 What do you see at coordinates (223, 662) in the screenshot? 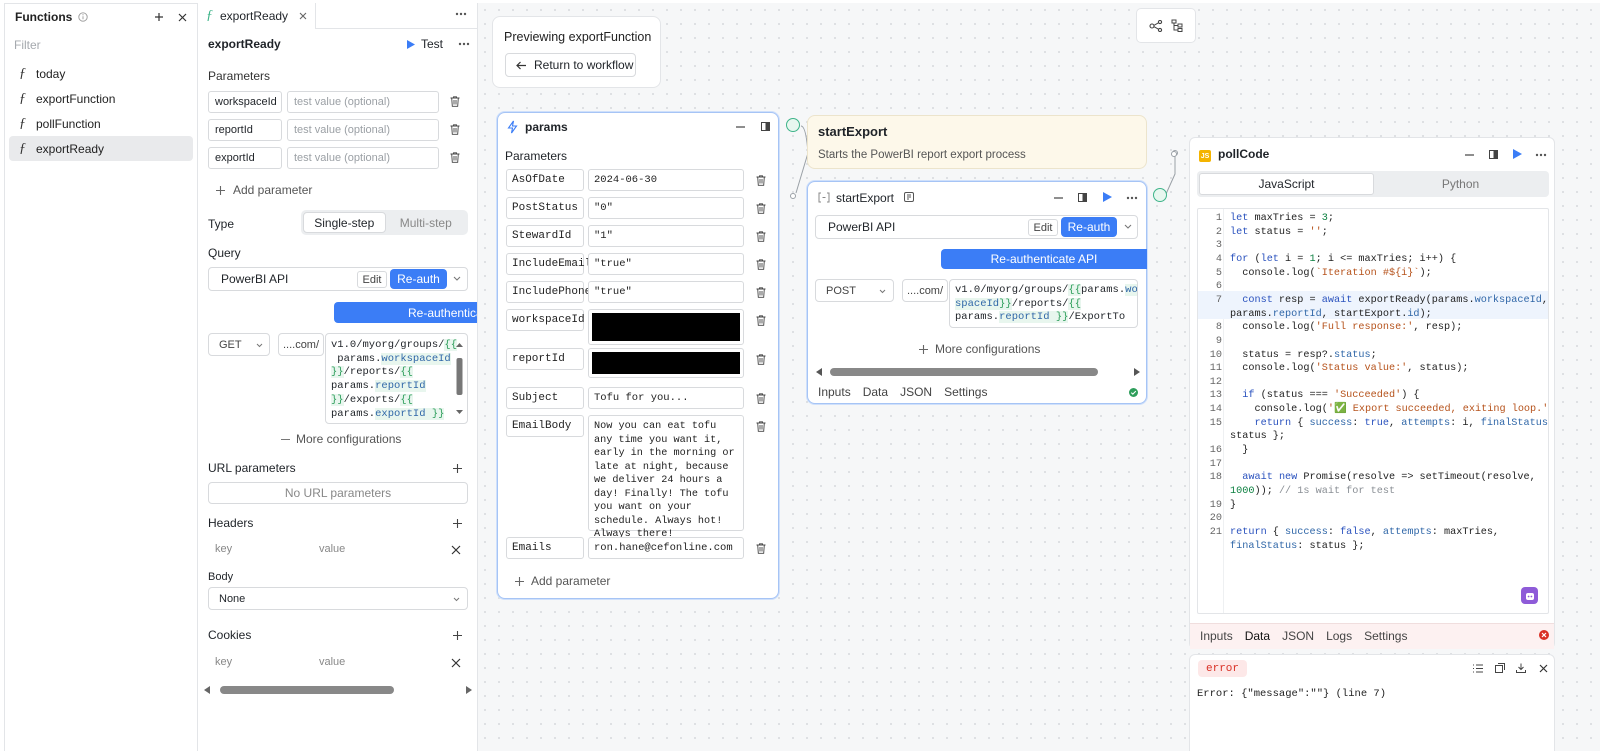
I see `cookie-key-input: key` at bounding box center [223, 662].